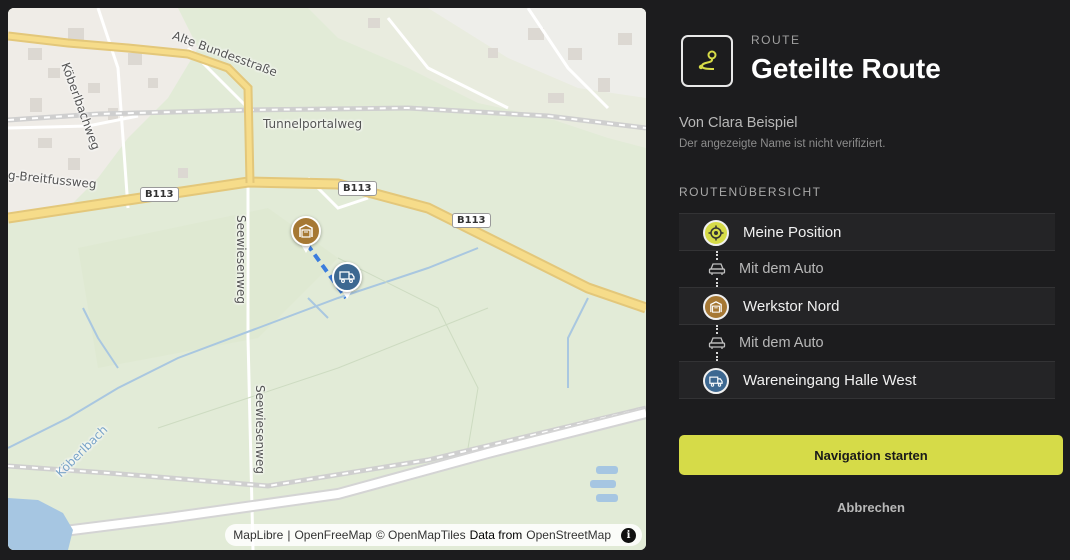 The height and width of the screenshot is (560, 1070). What do you see at coordinates (332, 535) in the screenshot?
I see `openfreemap-link: OpenFreeMap` at bounding box center [332, 535].